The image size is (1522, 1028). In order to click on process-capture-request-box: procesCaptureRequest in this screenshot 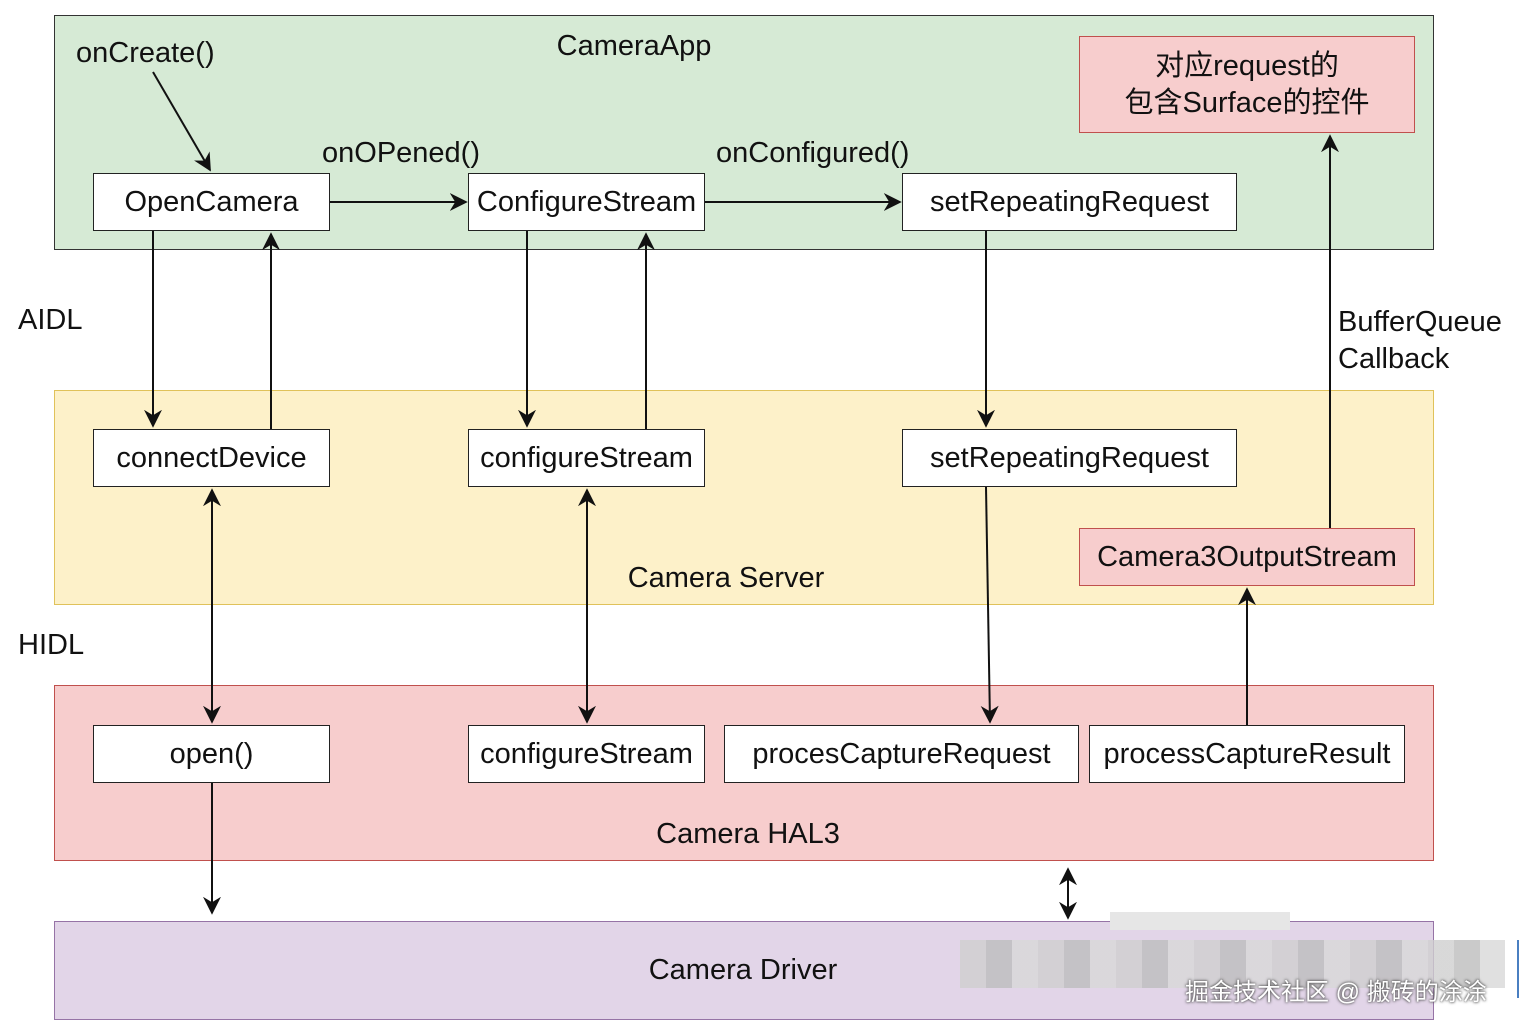, I will do `click(901, 754)`.